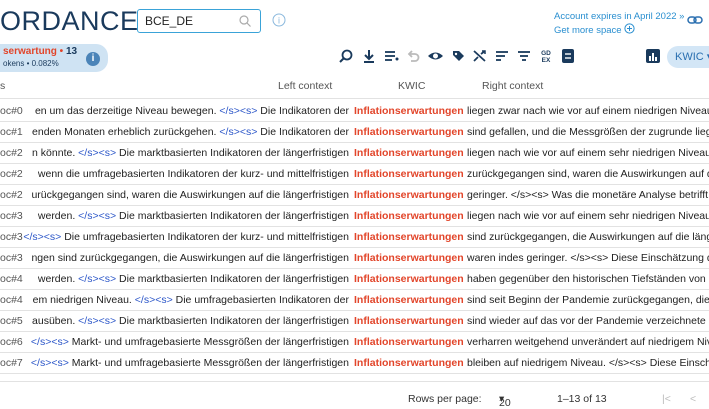 The image size is (709, 409). What do you see at coordinates (11, 363) in the screenshot?
I see `doc-ref: oc#7` at bounding box center [11, 363].